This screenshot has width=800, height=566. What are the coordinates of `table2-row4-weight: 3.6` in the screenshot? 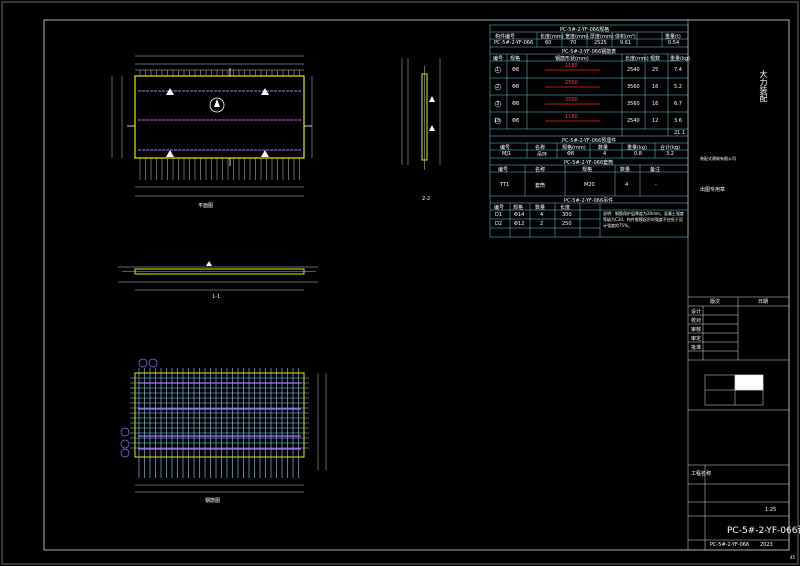 It's located at (678, 121).